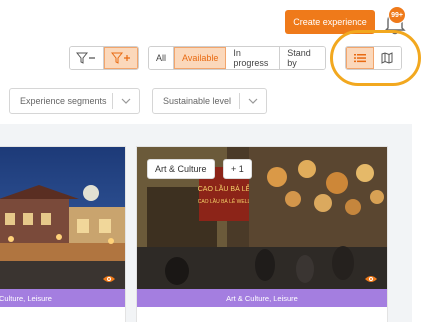 The height and width of the screenshot is (322, 424). Describe the element at coordinates (262, 298) in the screenshot. I see `card-category-caption: Art & Culture, Leisure` at that location.